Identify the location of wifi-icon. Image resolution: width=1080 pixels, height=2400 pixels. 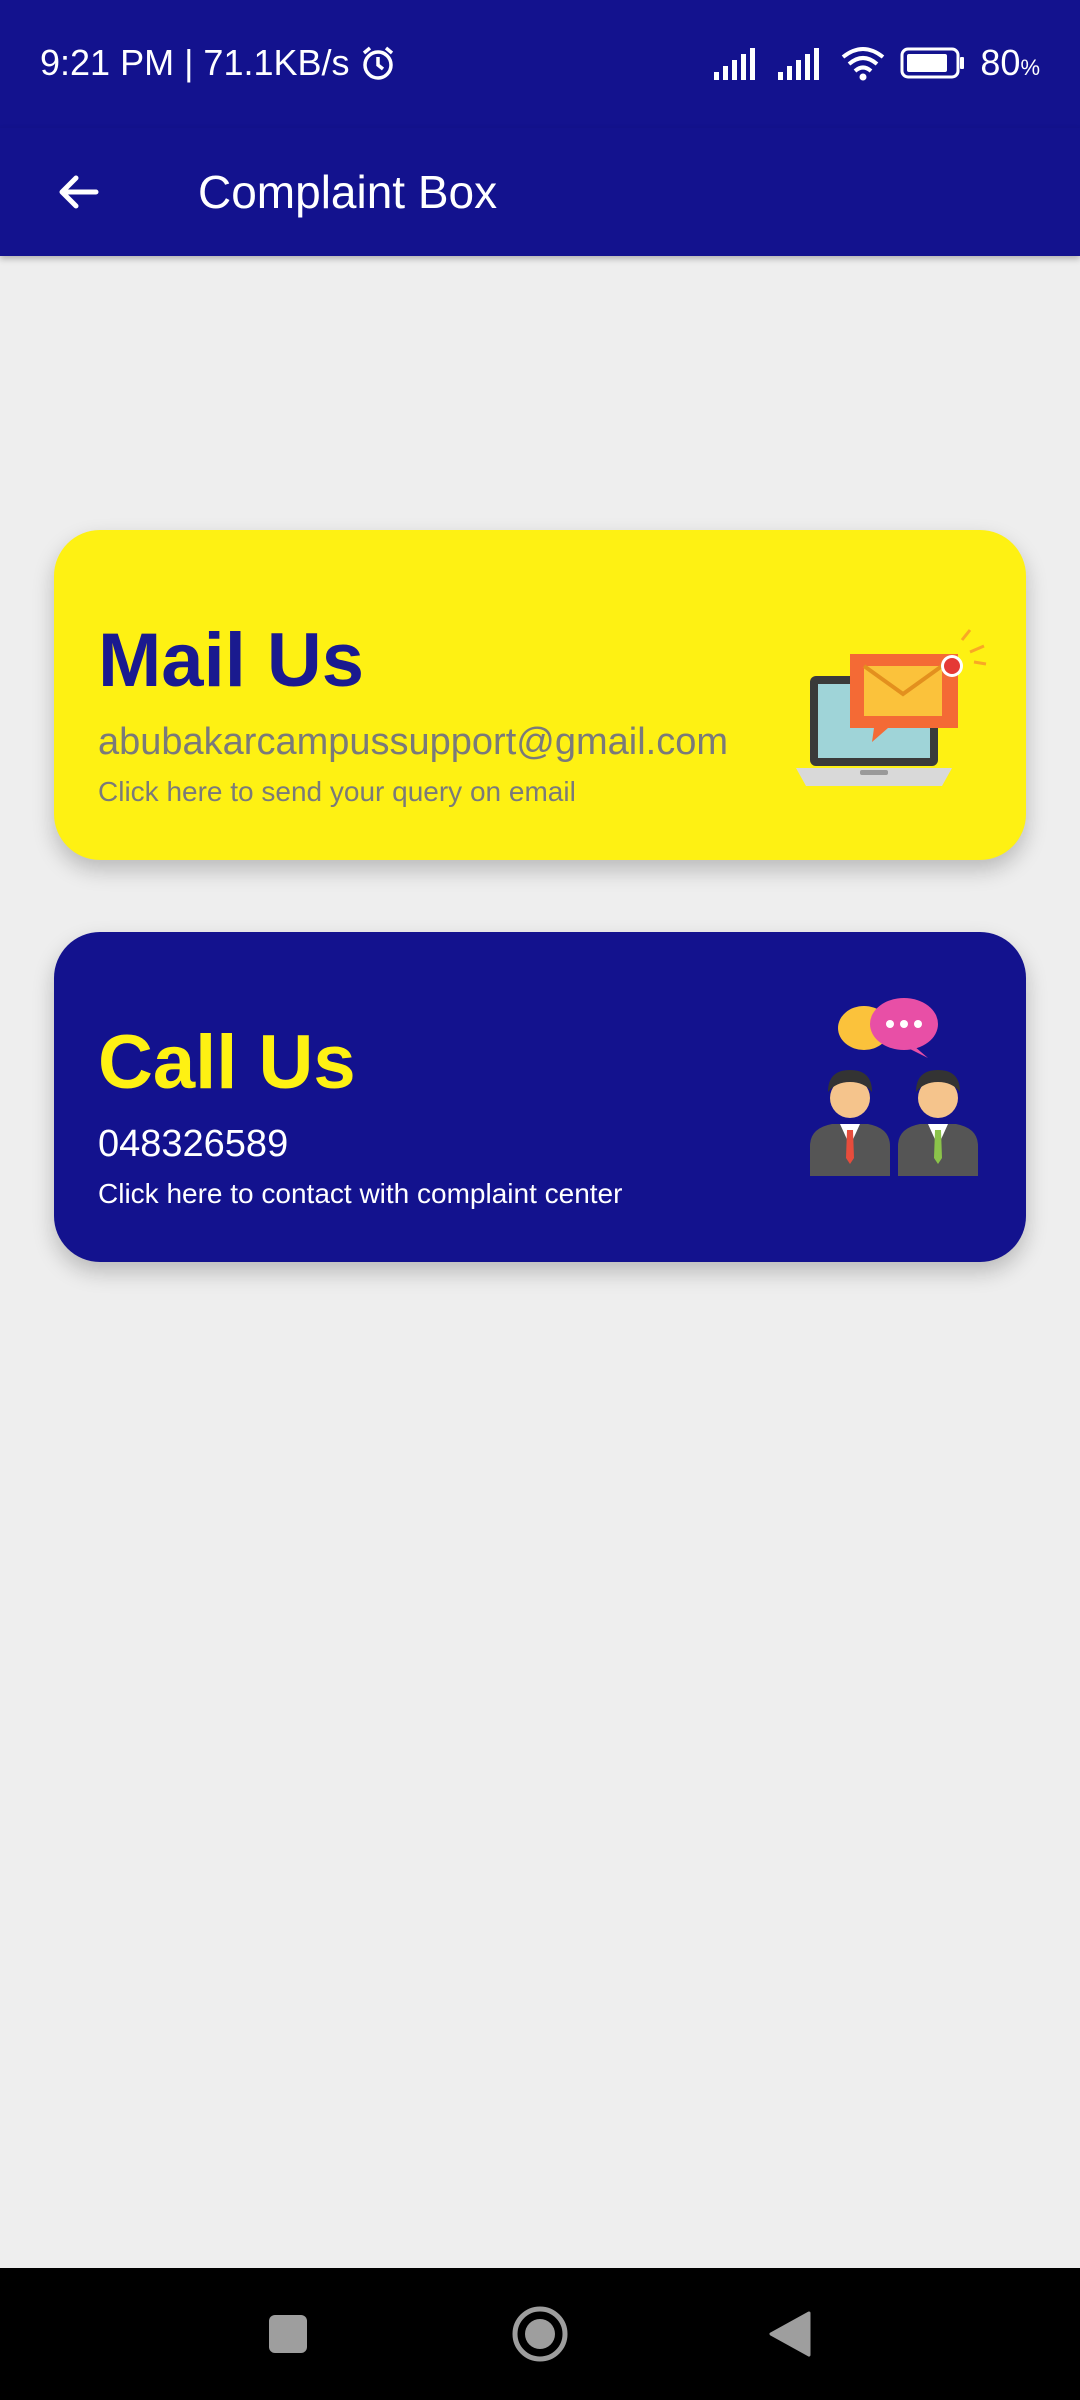
(863, 64).